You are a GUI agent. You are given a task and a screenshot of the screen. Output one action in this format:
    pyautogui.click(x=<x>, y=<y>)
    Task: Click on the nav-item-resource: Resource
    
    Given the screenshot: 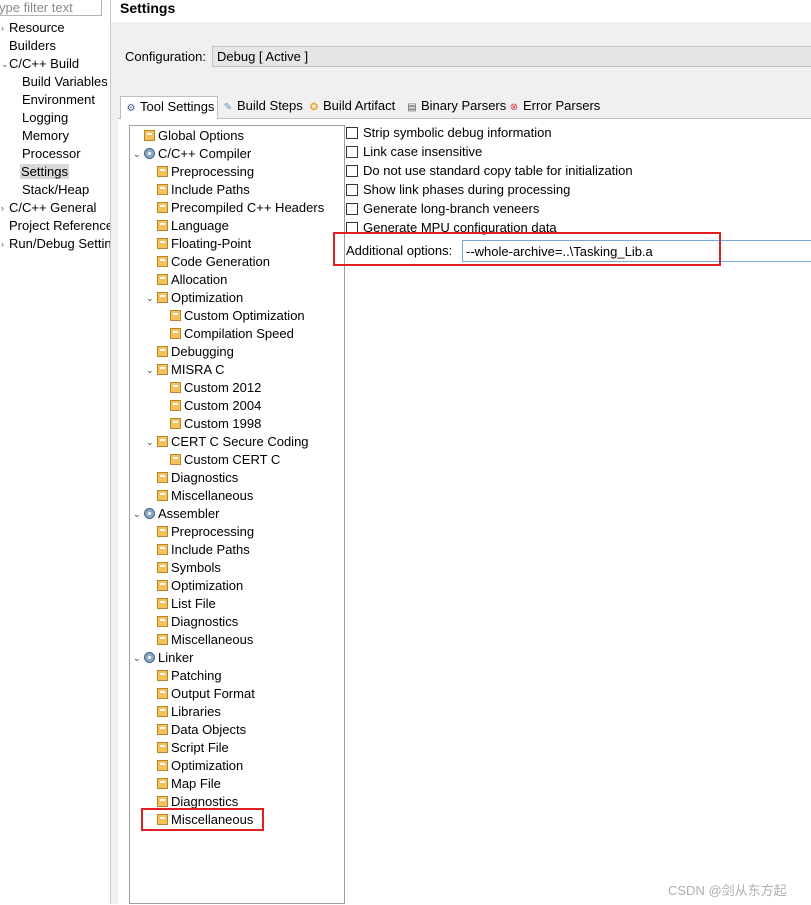 What is the action you would take?
    pyautogui.click(x=37, y=28)
    